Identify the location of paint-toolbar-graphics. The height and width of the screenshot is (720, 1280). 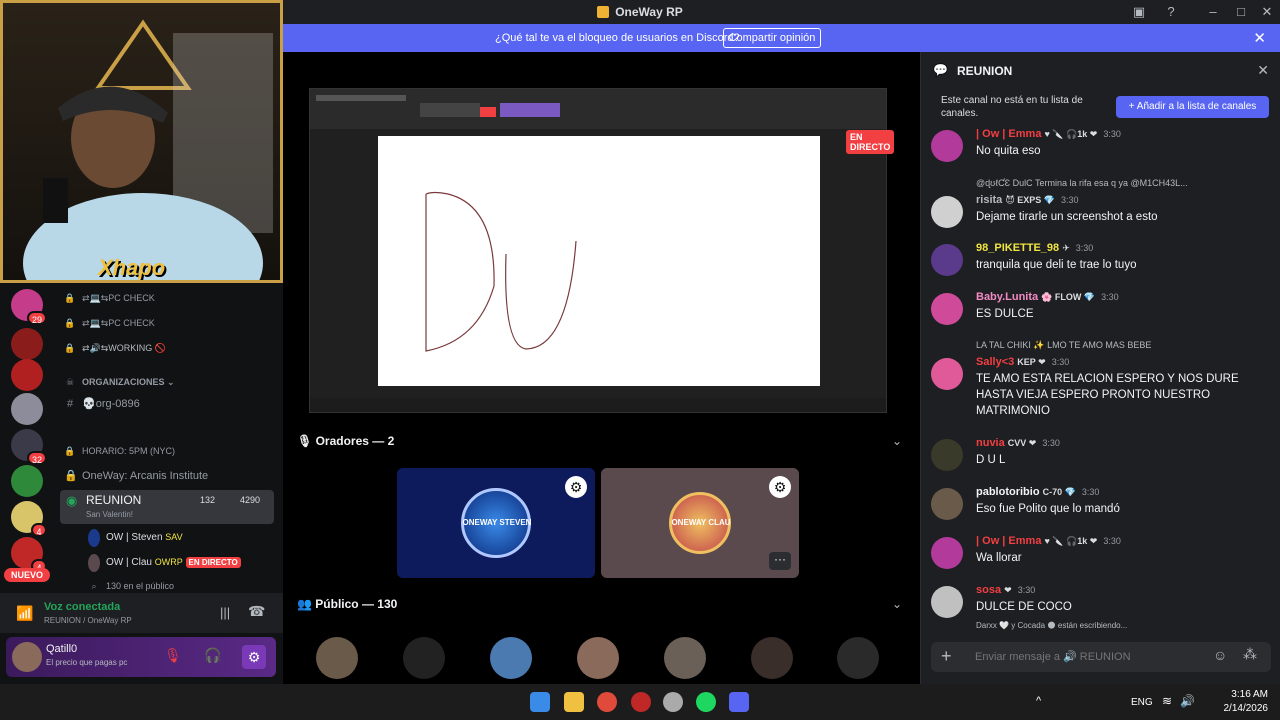
(438, 106).